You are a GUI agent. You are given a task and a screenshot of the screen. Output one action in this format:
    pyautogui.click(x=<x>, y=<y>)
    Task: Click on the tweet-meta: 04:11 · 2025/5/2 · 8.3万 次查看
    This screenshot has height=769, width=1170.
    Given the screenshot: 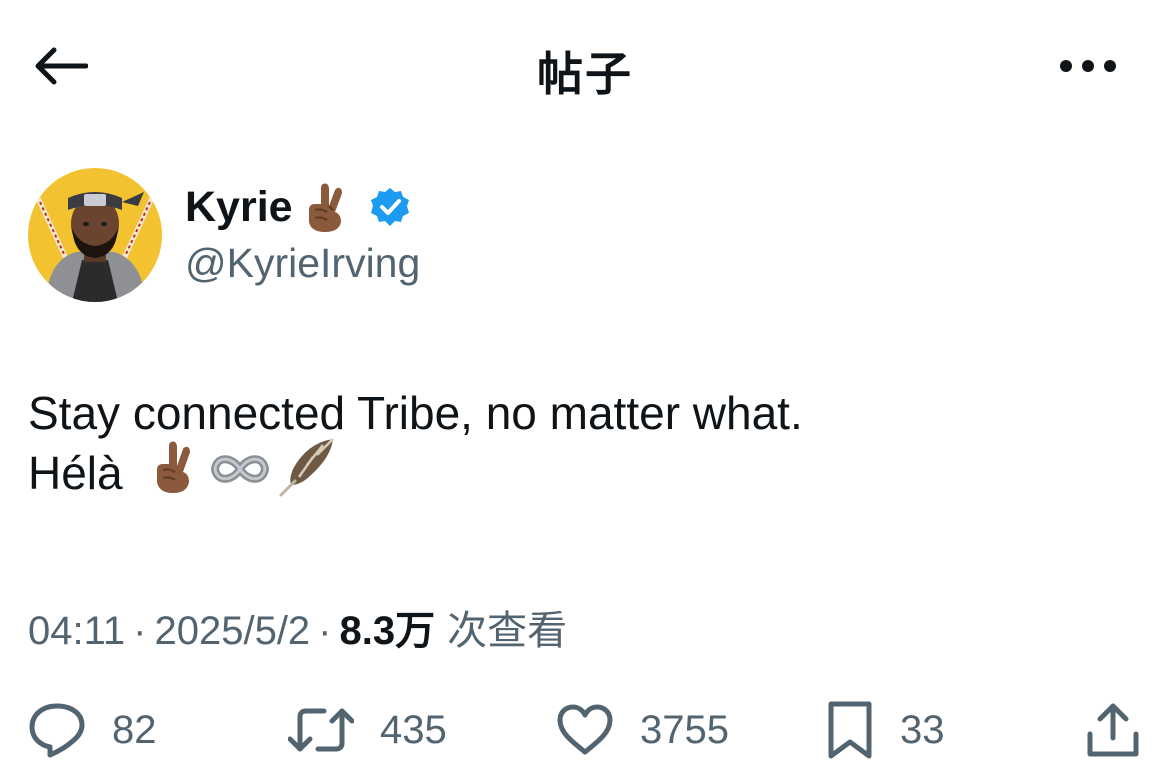 What is the action you would take?
    pyautogui.click(x=297, y=627)
    